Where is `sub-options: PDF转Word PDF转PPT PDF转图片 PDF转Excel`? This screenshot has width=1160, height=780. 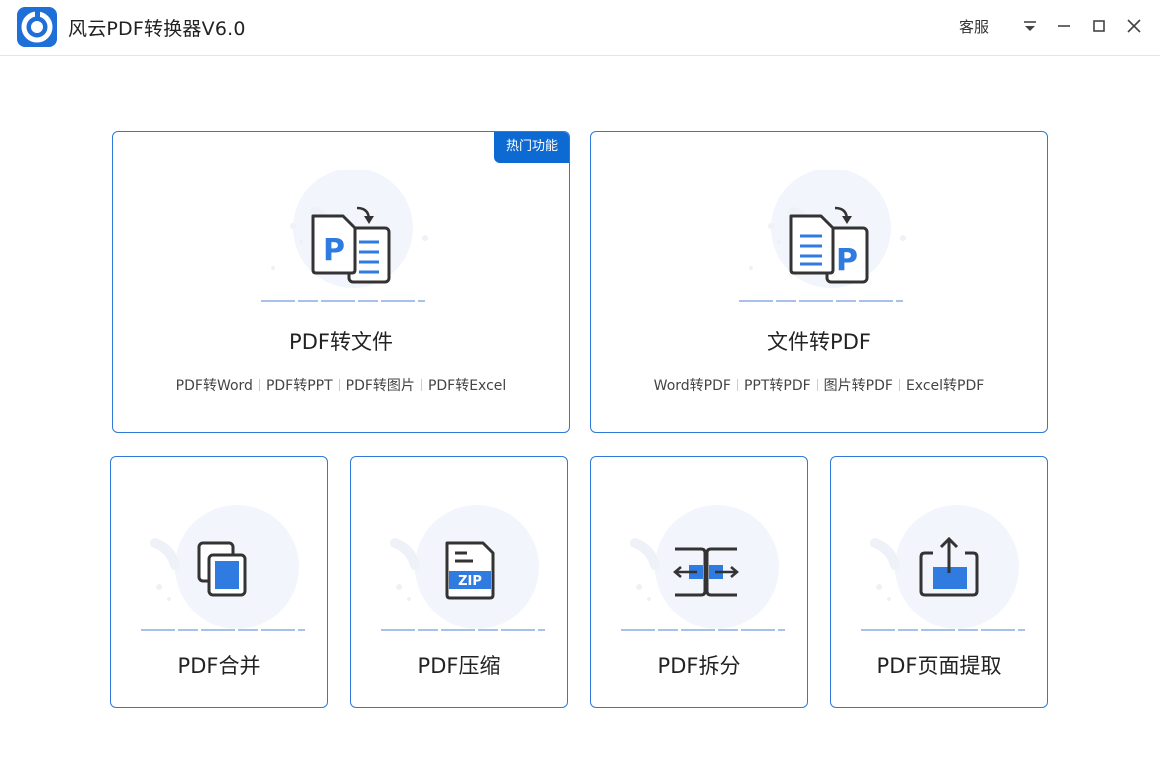
sub-options: PDF转Word PDF转PPT PDF转图片 PDF转Excel is located at coordinates (341, 385).